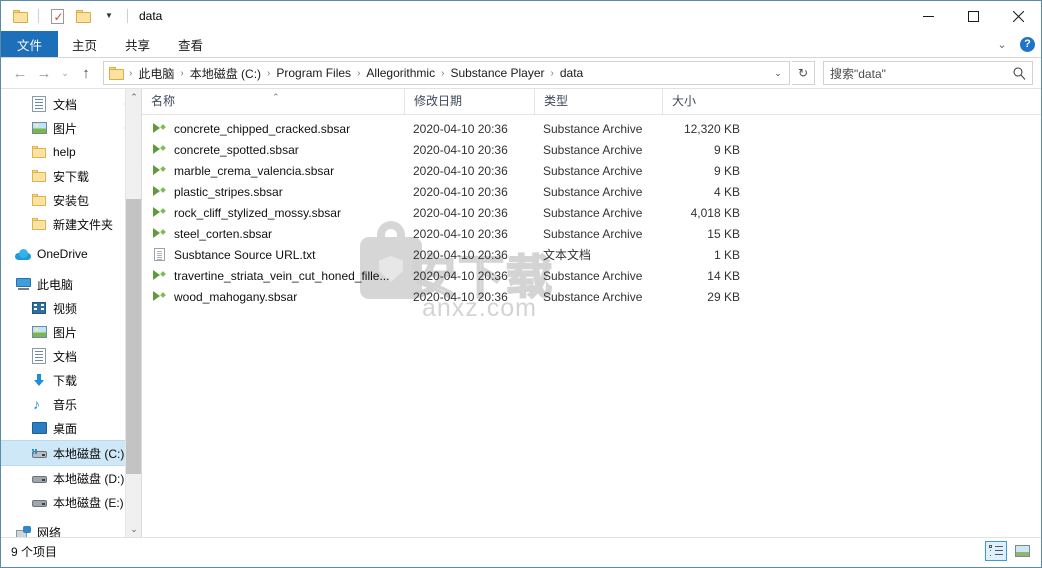 The height and width of the screenshot is (568, 1042). Describe the element at coordinates (39, 478) in the screenshot. I see `drive-icon` at that location.